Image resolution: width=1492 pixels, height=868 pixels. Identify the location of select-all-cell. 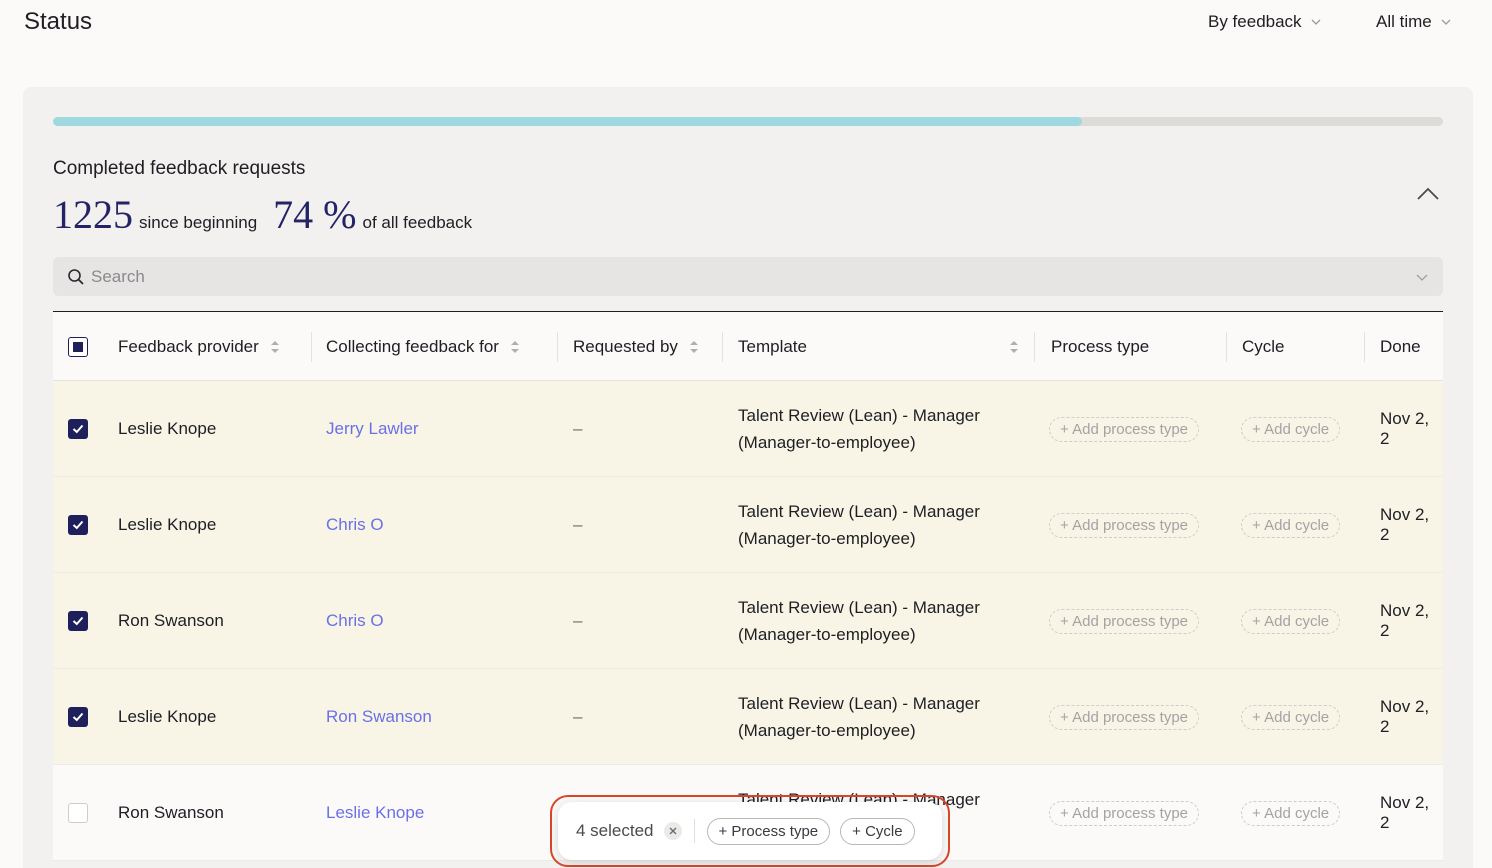
(78, 346).